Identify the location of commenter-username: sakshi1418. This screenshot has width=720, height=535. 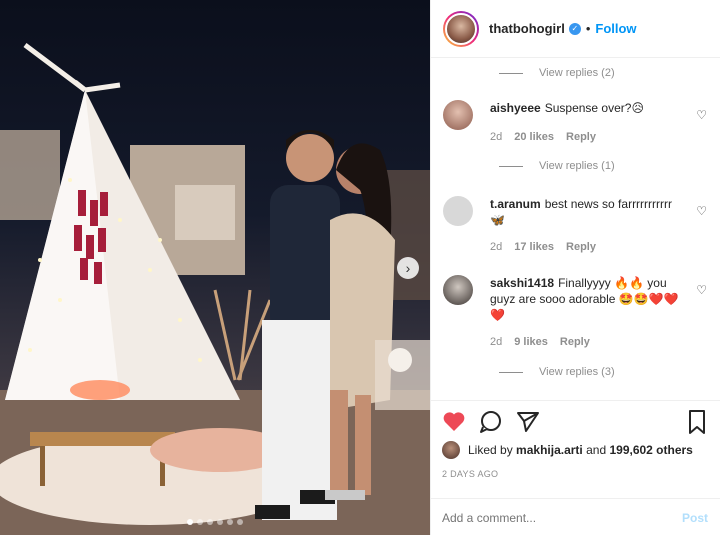
(522, 283).